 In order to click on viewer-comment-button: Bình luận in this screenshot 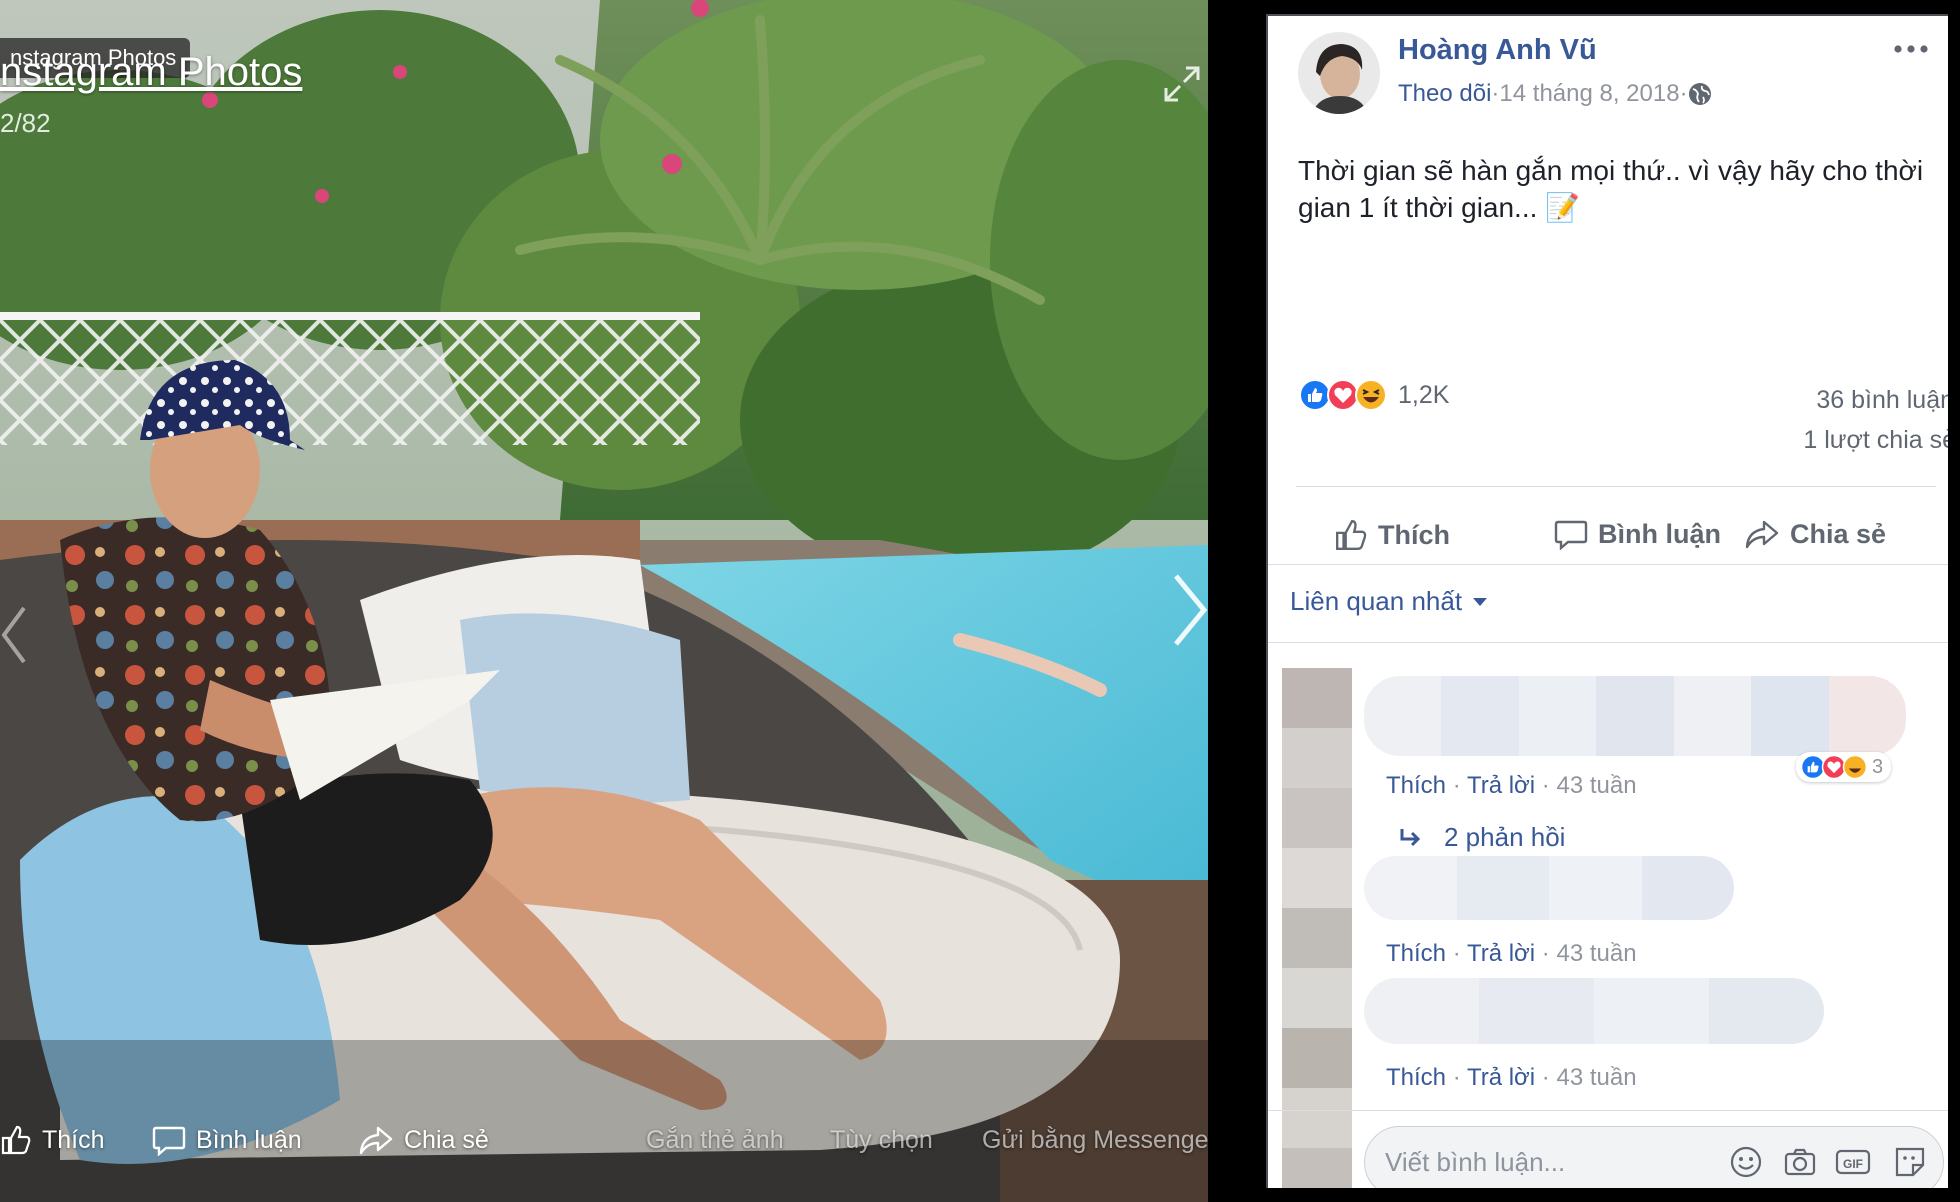, I will do `click(227, 1140)`.